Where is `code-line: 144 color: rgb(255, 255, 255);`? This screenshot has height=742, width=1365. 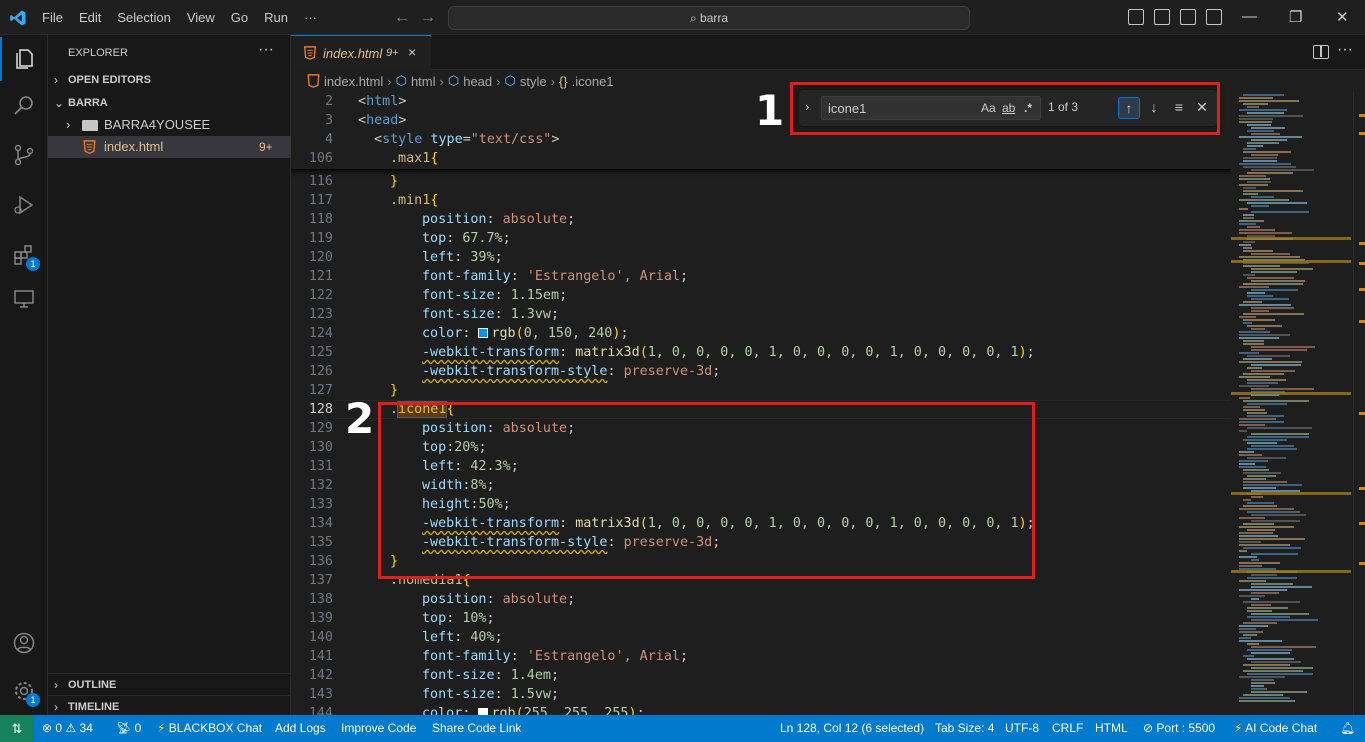
code-line: 144 color: rgb(255, 255, 255); is located at coordinates (761, 709).